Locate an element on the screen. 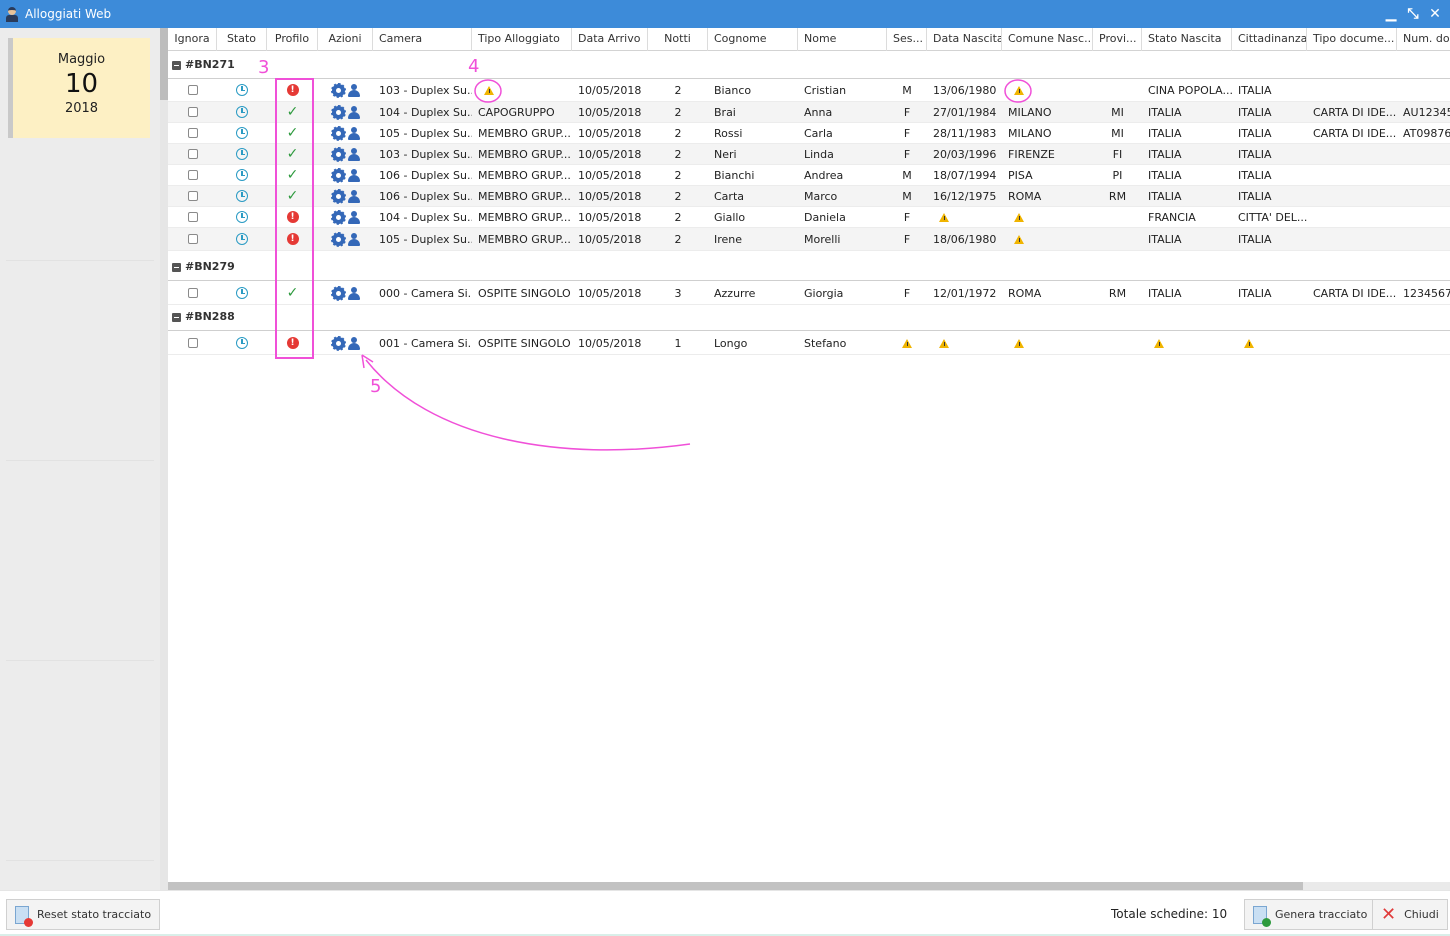  column-header: Data Arrivo is located at coordinates (610, 39).